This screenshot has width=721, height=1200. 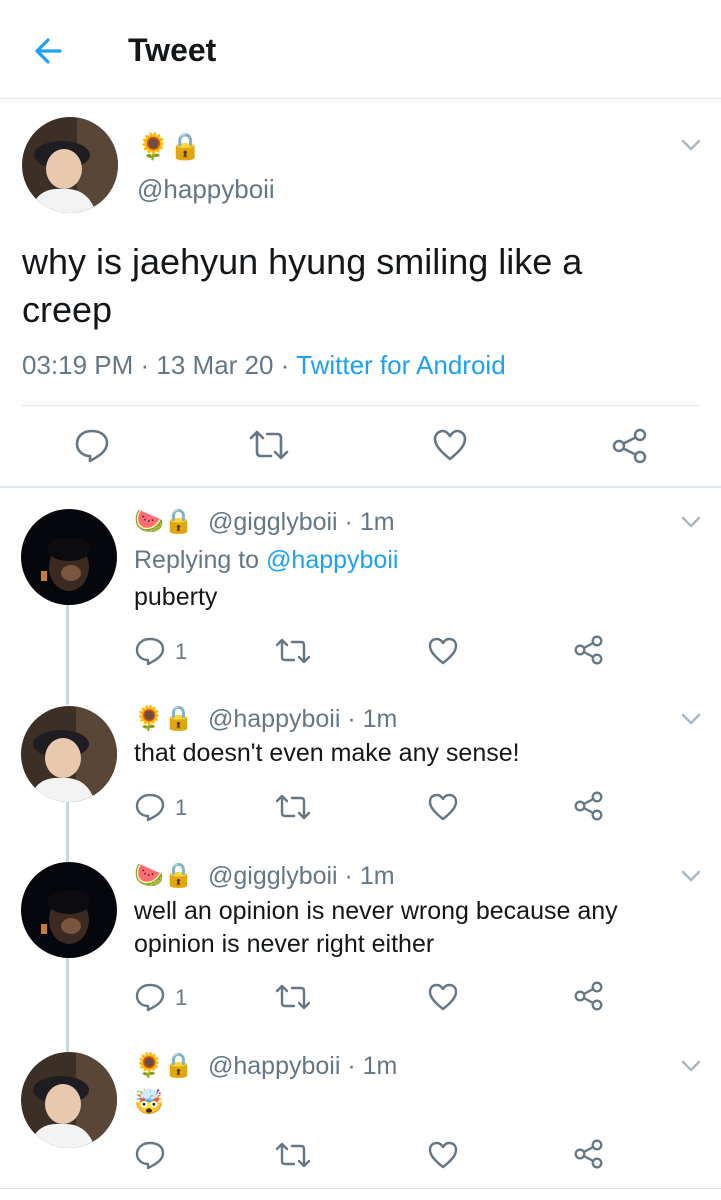 I want to click on reply-text: 🤯, so click(x=149, y=1102).